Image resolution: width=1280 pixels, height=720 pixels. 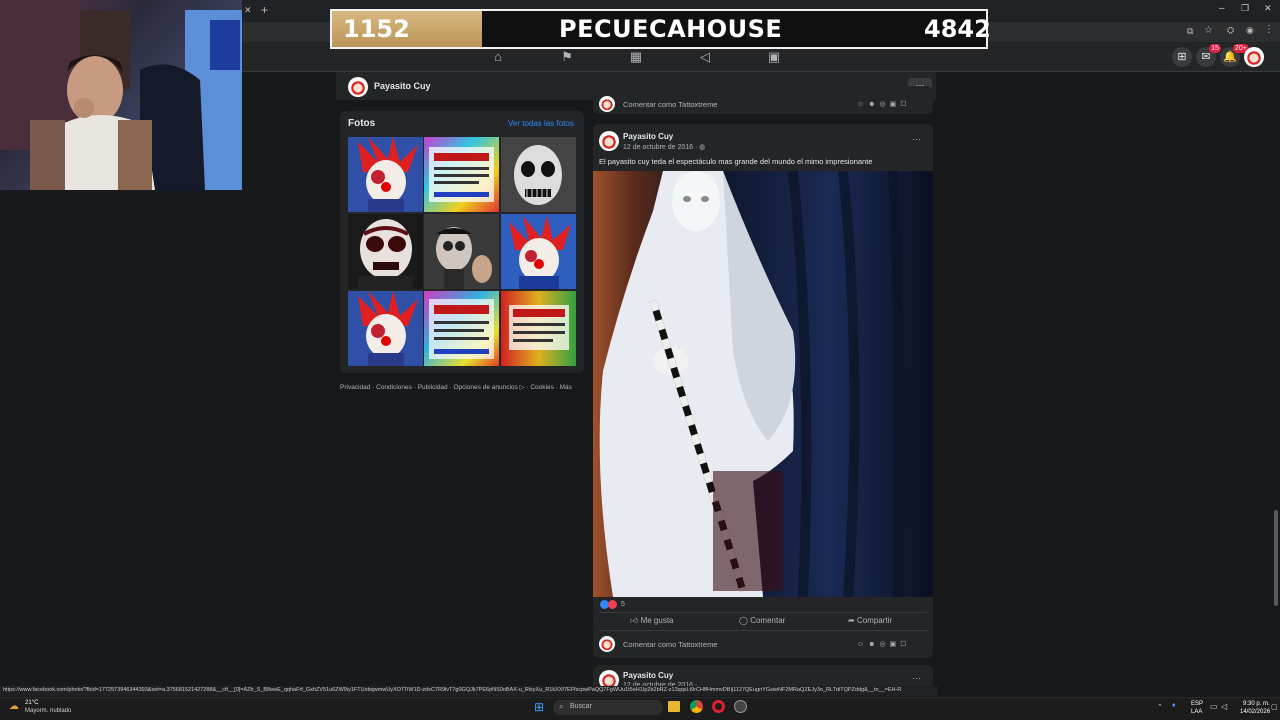 I want to click on chrome-icon, so click(x=696, y=706).